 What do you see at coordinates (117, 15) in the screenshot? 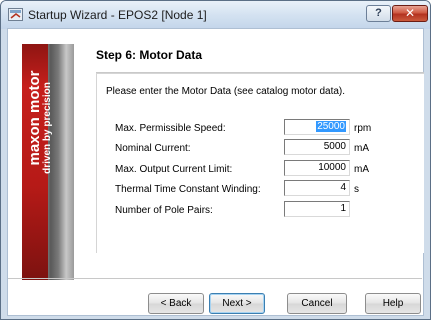
I see `window-title: Startup Wizard - EPOS2 [Node 1]` at bounding box center [117, 15].